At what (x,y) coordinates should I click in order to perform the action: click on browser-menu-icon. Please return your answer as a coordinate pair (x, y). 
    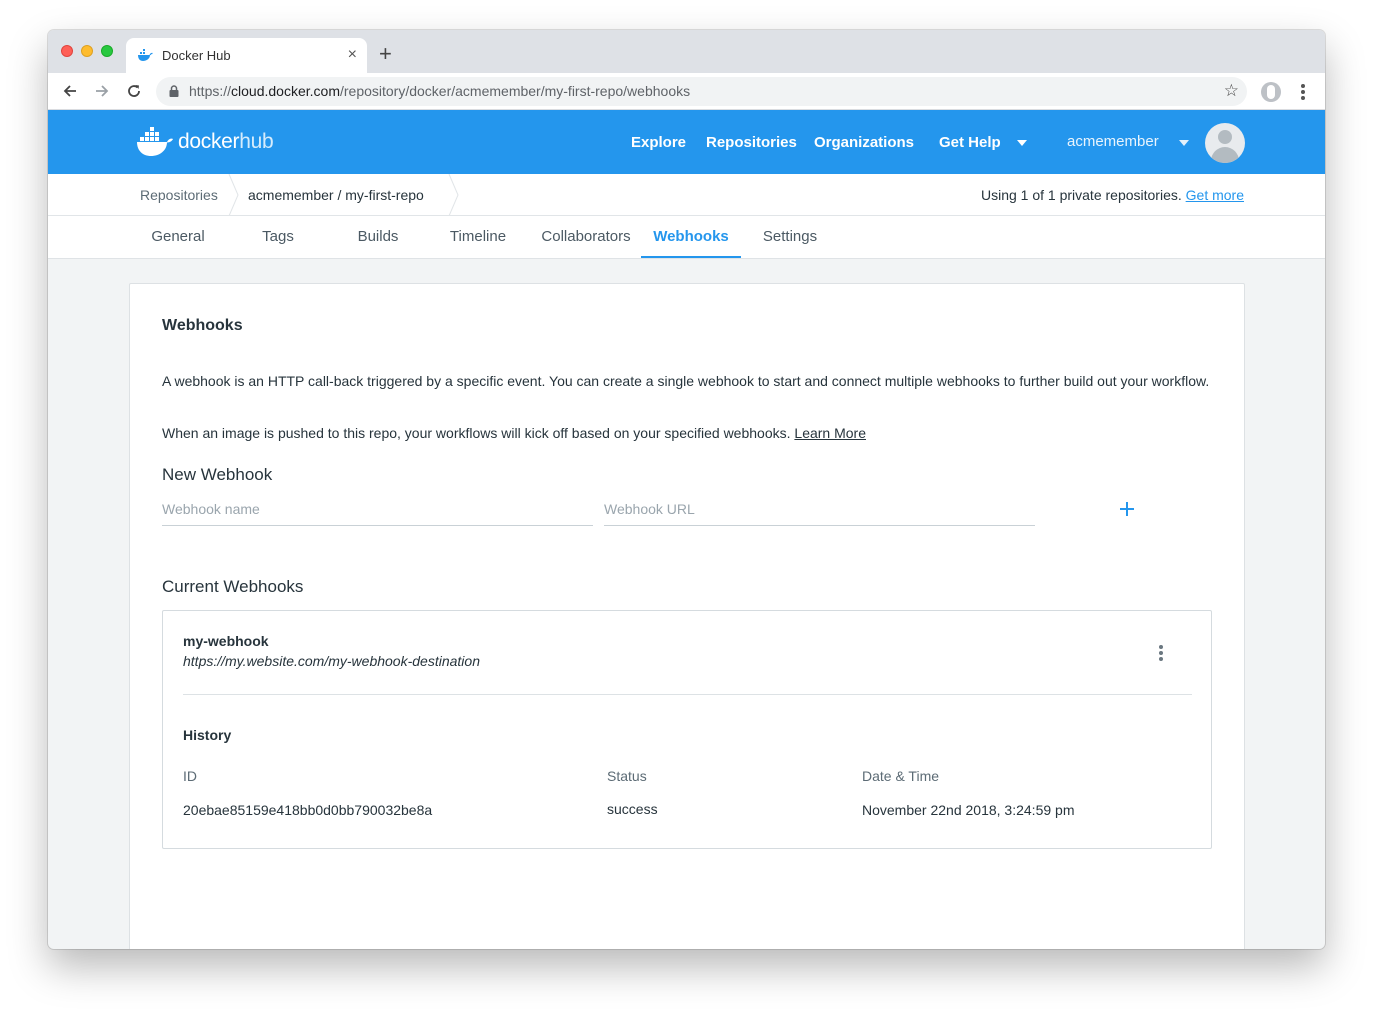
    Looking at the image, I should click on (1303, 92).